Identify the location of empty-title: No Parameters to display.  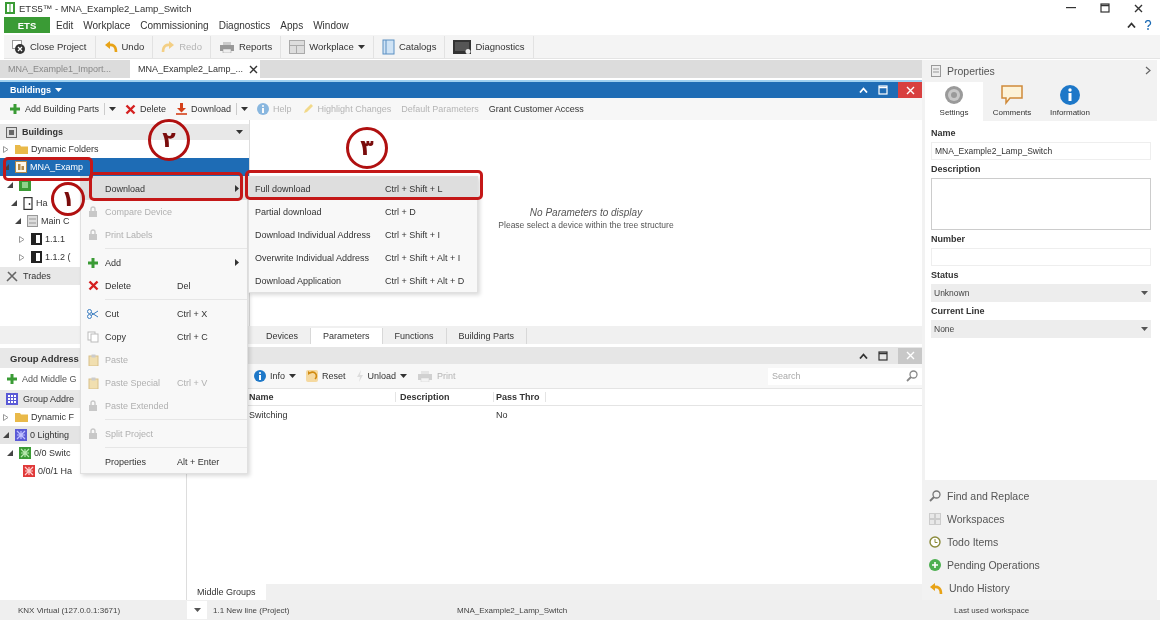
(586, 212).